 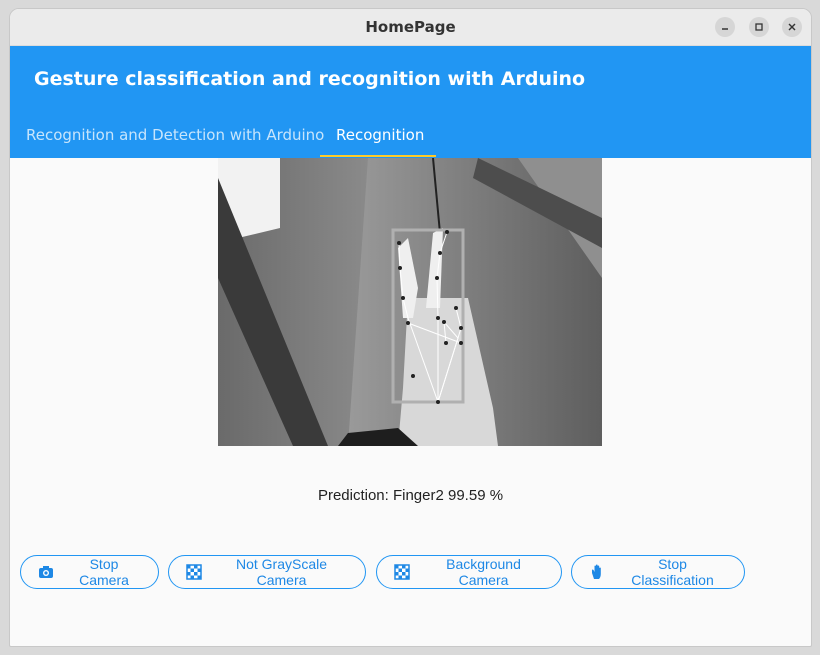 I want to click on minimize-button, so click(x=725, y=27).